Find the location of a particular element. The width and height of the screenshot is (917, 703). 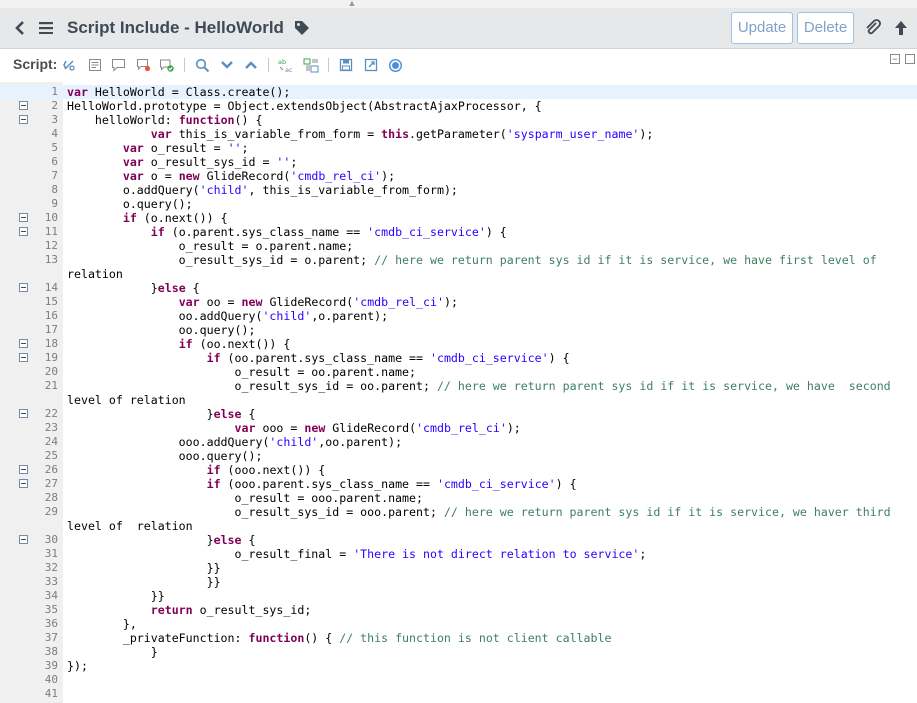

delete-button: Delete is located at coordinates (825, 28).